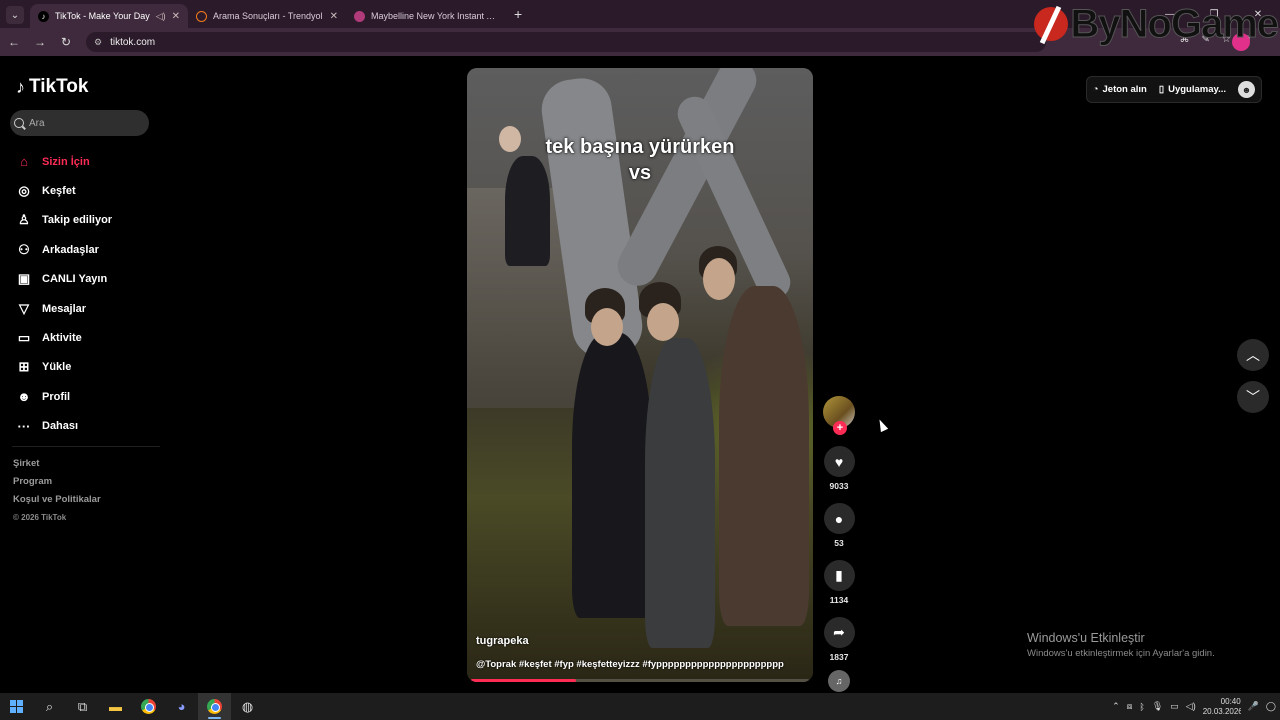  I want to click on chevron-up-icon: ︿, so click(1253, 355).